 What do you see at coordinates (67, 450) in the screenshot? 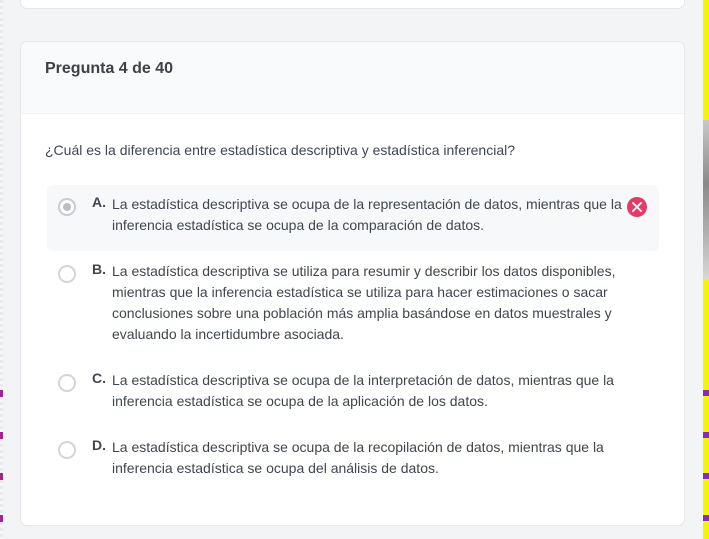
I see `radio-button-d` at bounding box center [67, 450].